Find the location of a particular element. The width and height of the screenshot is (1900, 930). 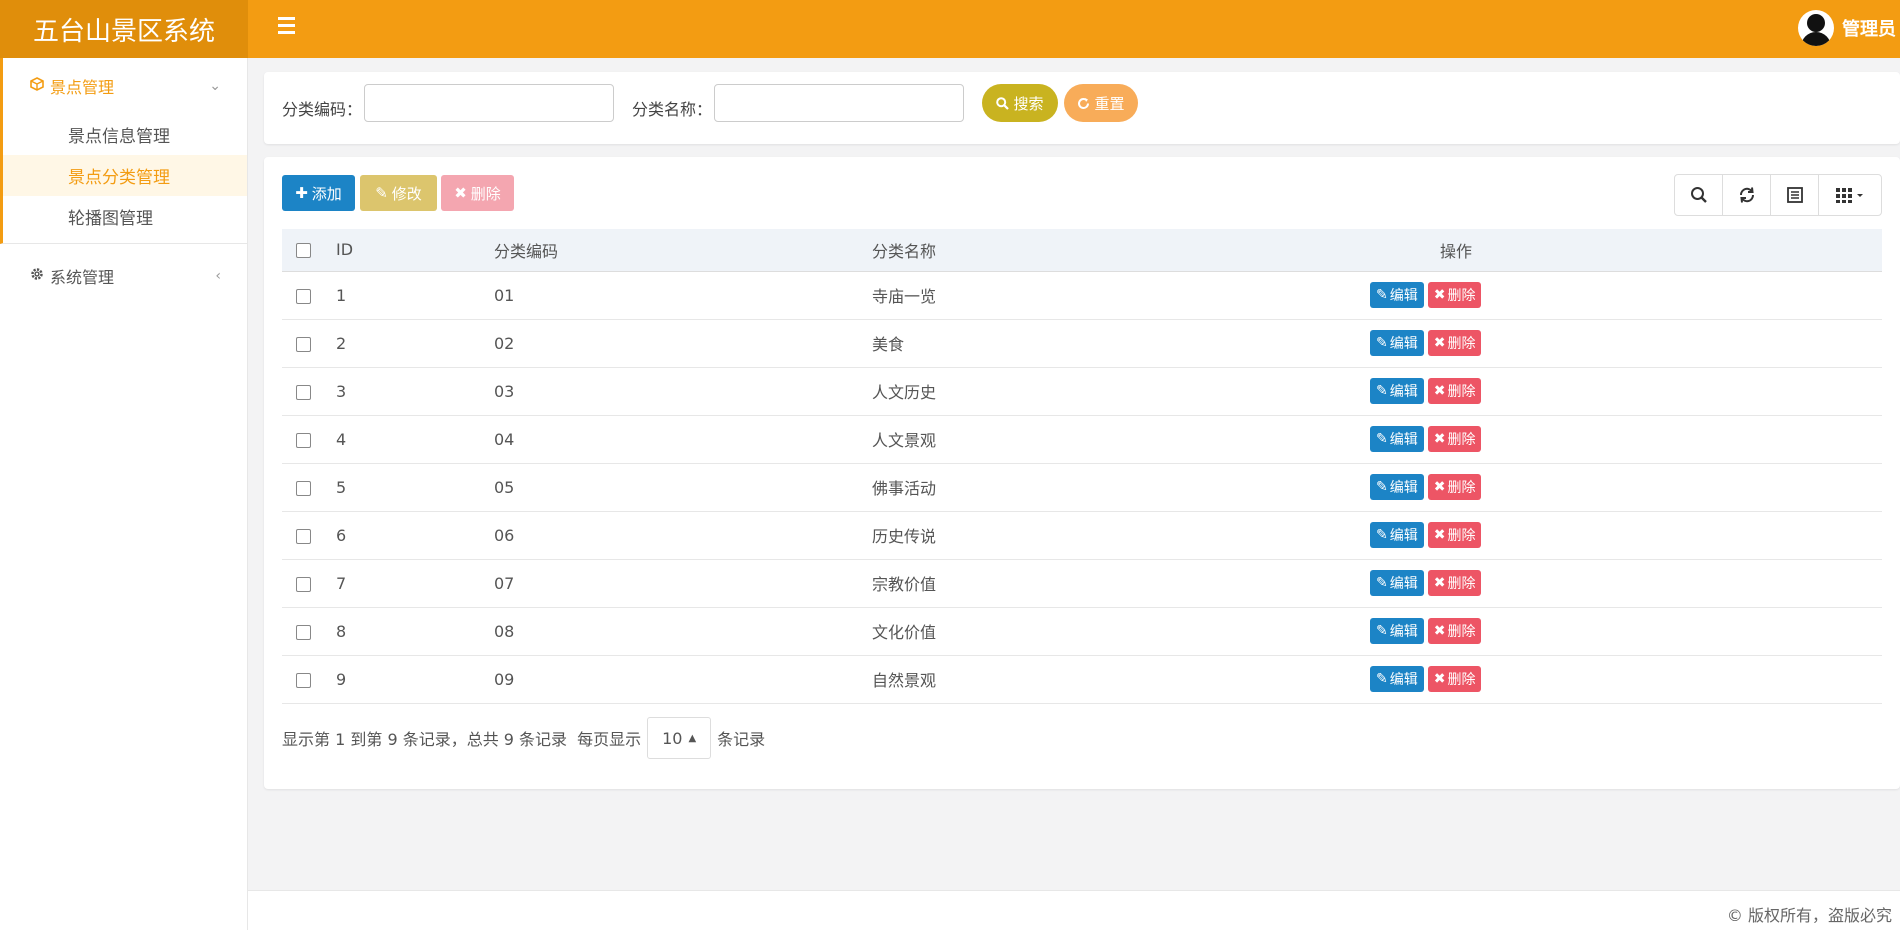

page-size-select: 10 ▲ is located at coordinates (679, 738).